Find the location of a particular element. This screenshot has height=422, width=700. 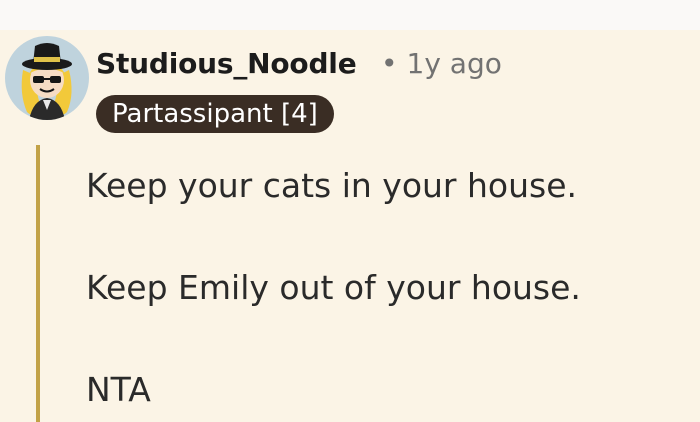

user-flair: Partassipant [4] is located at coordinates (215, 114).